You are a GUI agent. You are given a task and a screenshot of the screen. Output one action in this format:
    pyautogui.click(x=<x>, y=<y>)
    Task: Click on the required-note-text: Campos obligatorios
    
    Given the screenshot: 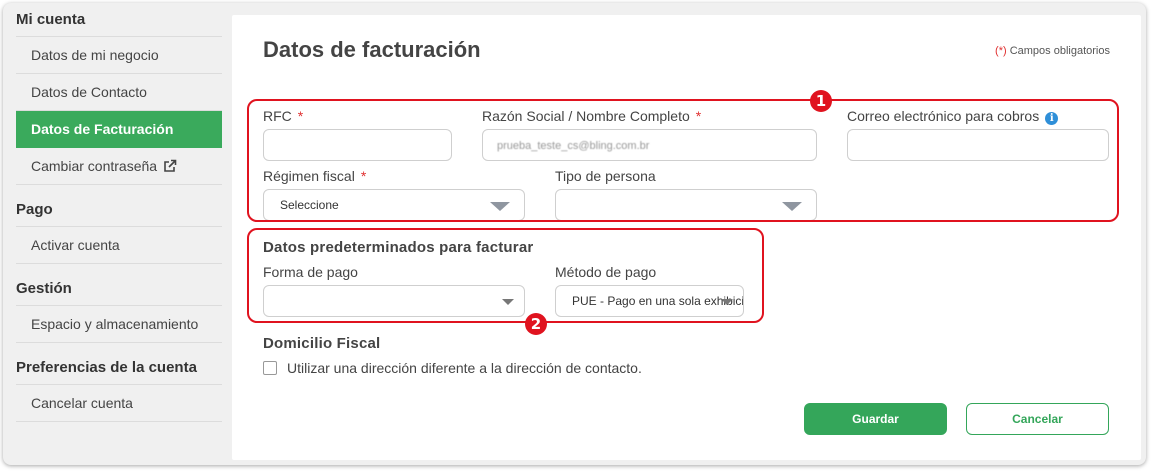 What is the action you would take?
    pyautogui.click(x=1058, y=51)
    